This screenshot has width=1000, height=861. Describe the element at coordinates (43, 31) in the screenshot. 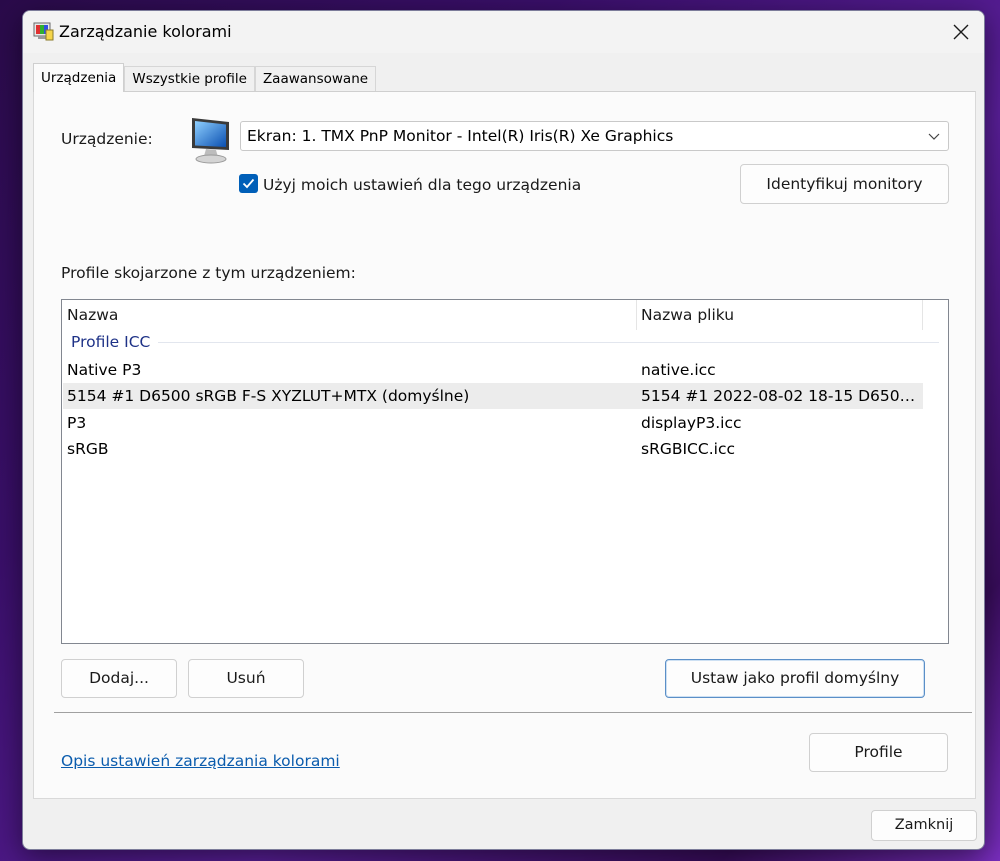

I see `color-management-app-icon` at that location.